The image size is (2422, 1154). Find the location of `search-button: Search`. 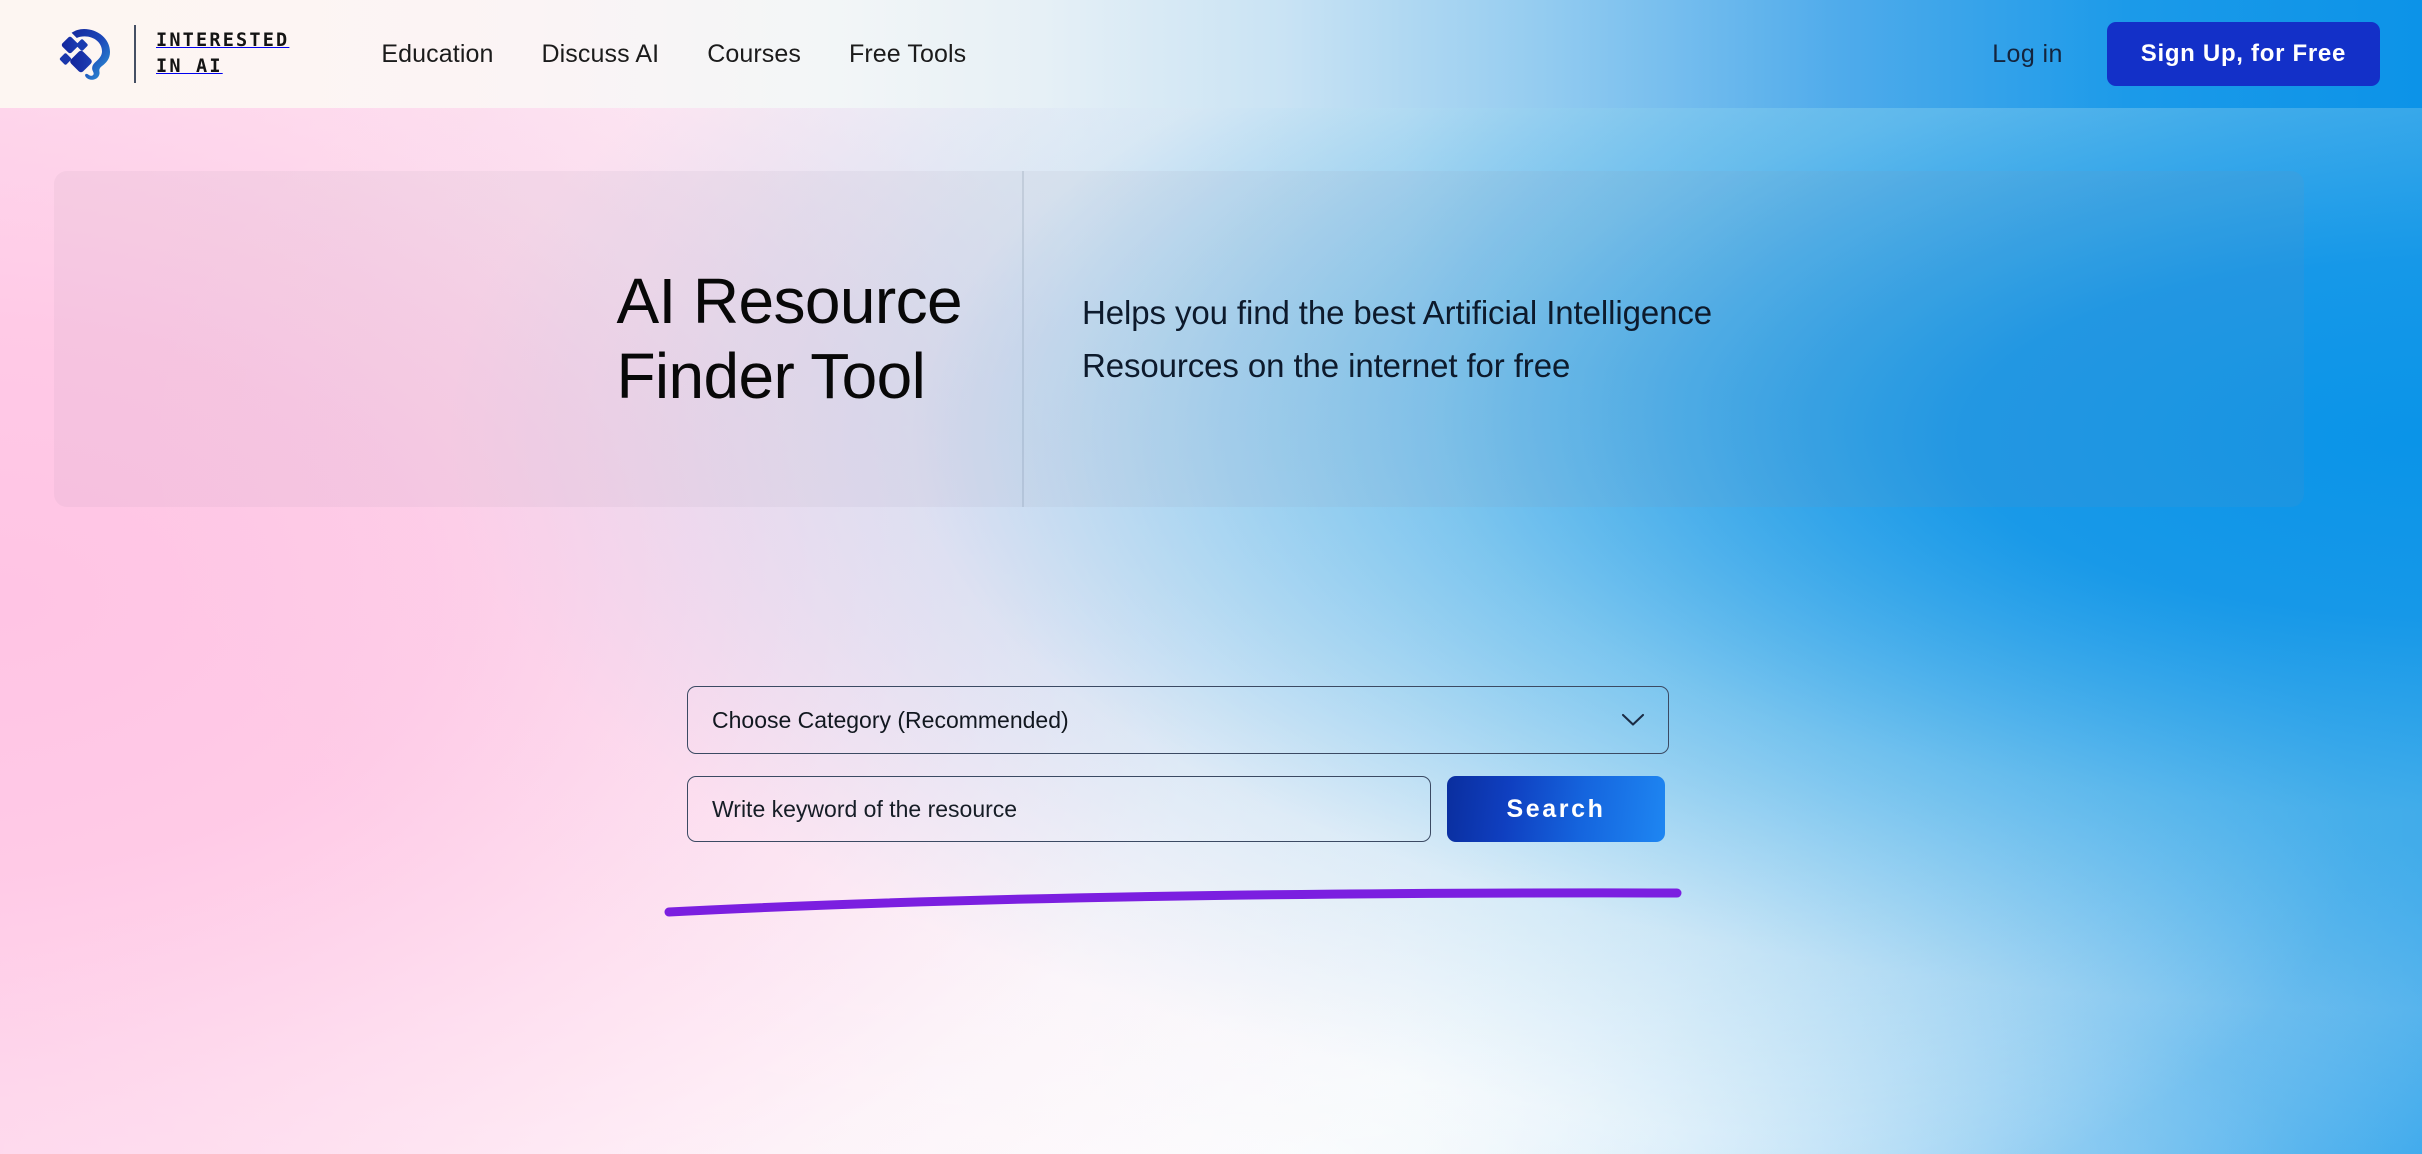

search-button: Search is located at coordinates (1556, 809).